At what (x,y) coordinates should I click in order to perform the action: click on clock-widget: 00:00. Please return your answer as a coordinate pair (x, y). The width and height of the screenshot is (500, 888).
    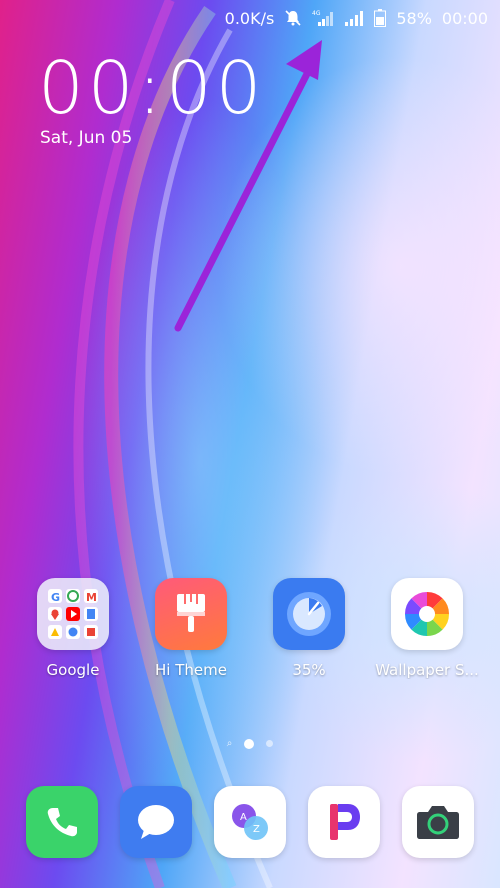
    Looking at the image, I should click on (152, 88).